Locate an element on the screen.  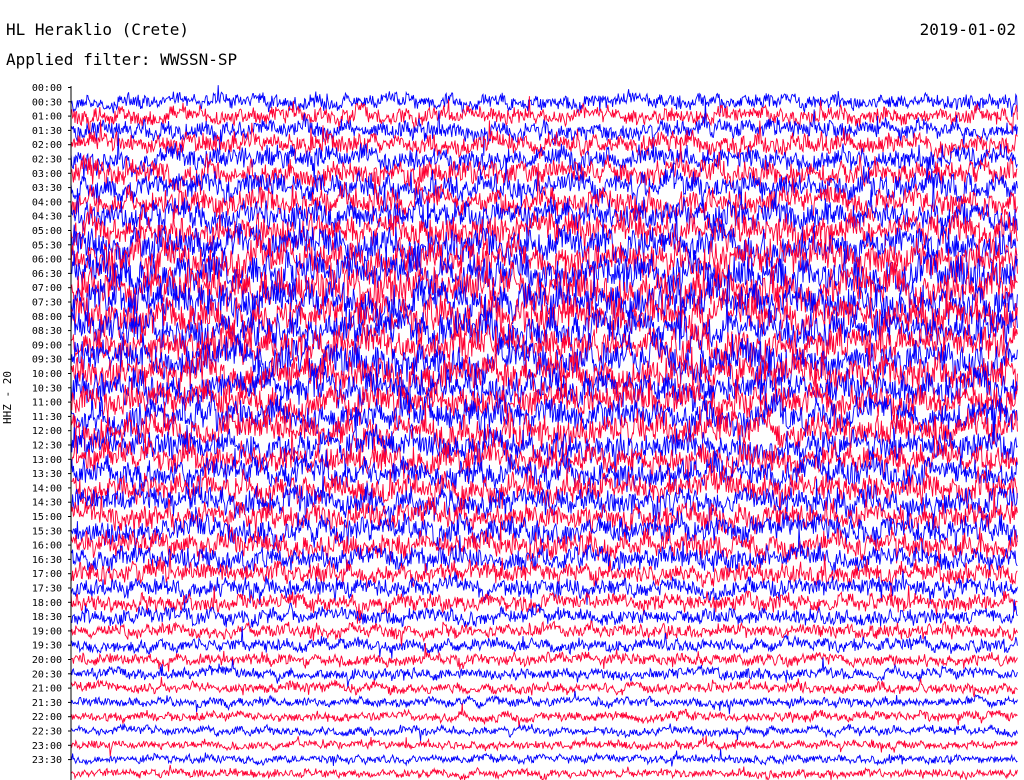
row-time-label: 02:00 is located at coordinates (47, 145).